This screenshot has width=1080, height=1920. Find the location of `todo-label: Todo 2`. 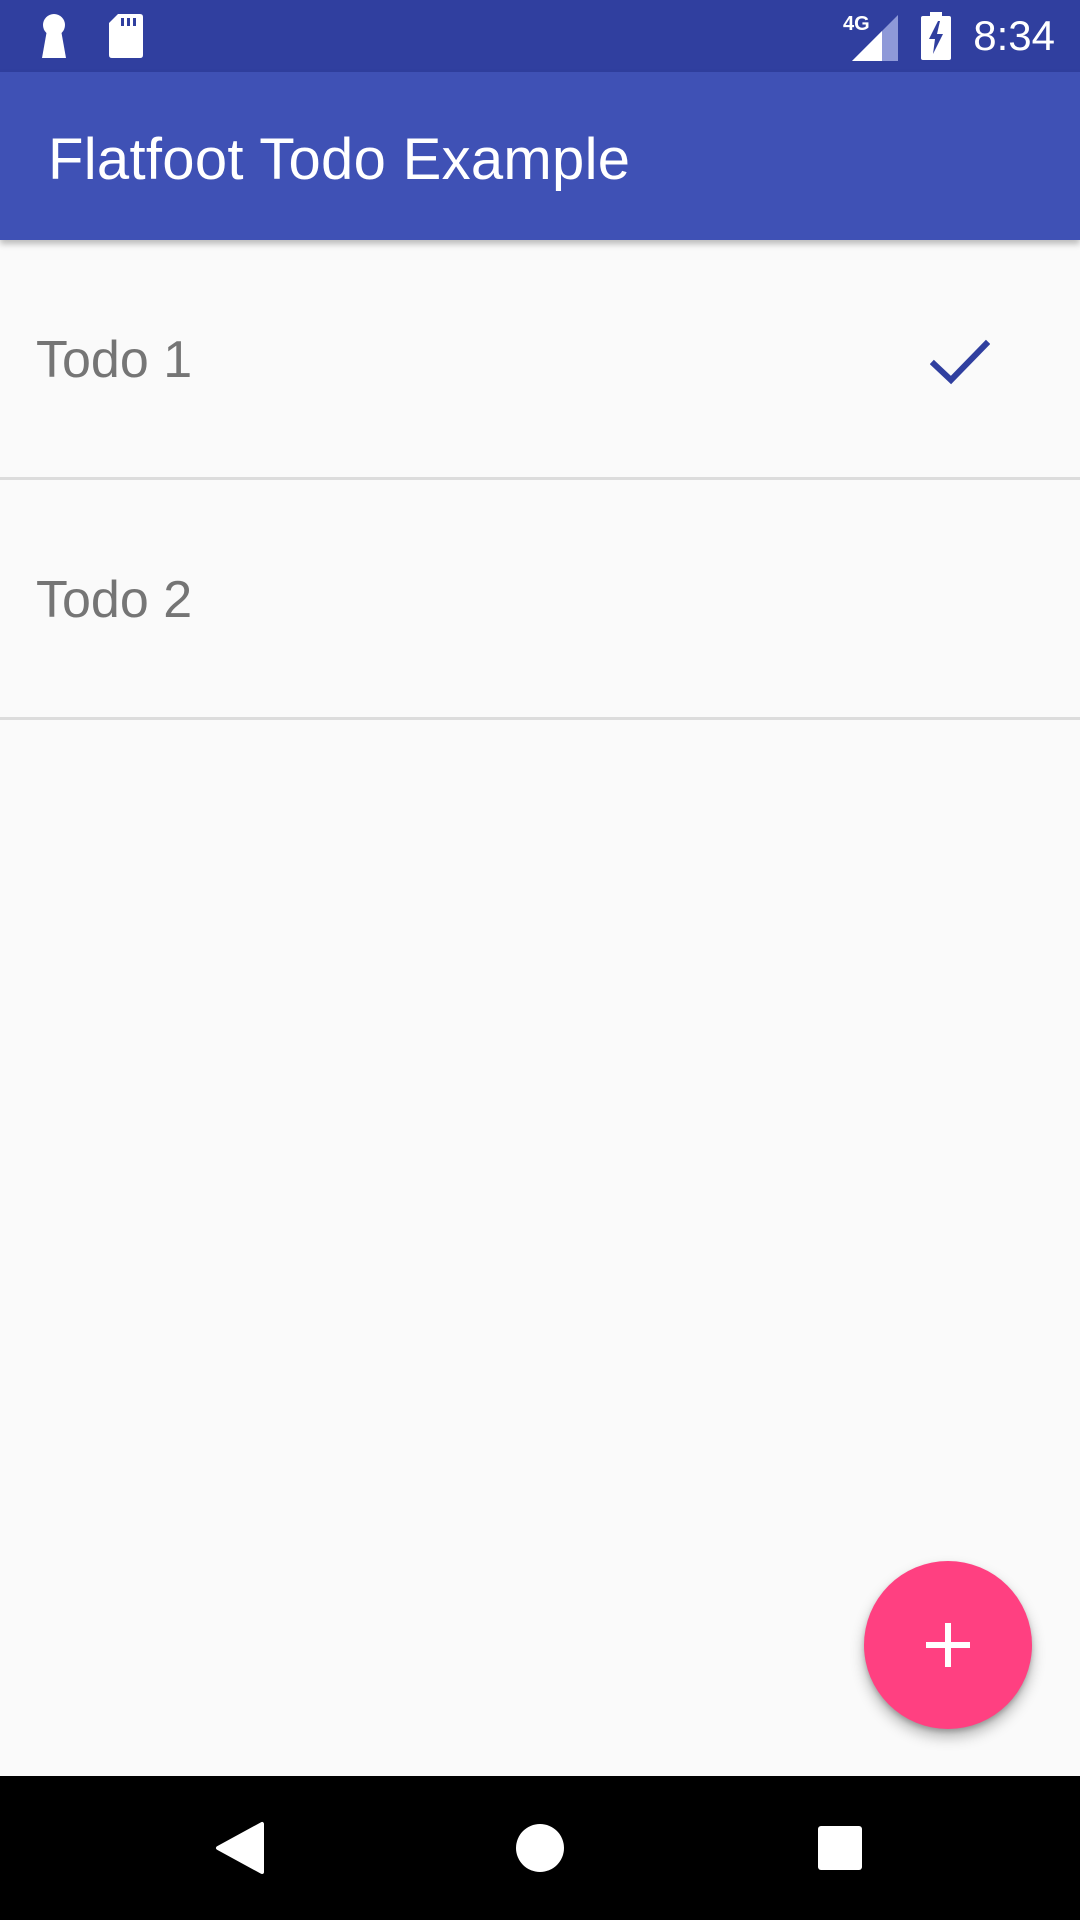

todo-label: Todo 2 is located at coordinates (114, 600).